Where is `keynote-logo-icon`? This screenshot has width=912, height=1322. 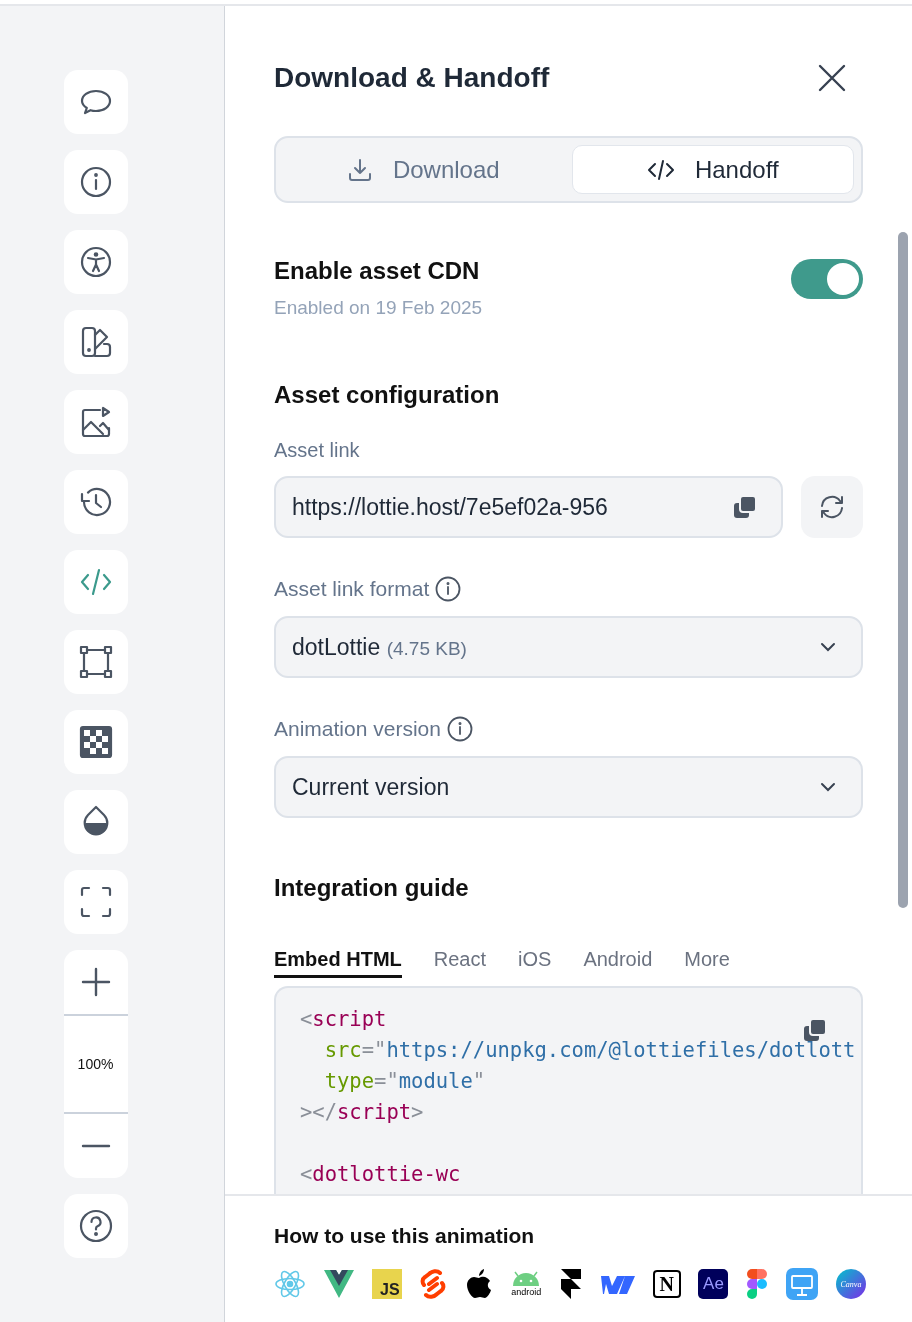 keynote-logo-icon is located at coordinates (802, 1284).